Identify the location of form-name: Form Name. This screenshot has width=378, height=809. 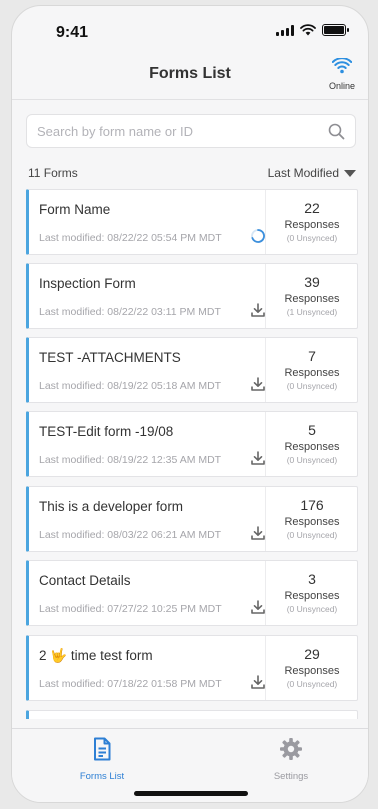
(75, 209).